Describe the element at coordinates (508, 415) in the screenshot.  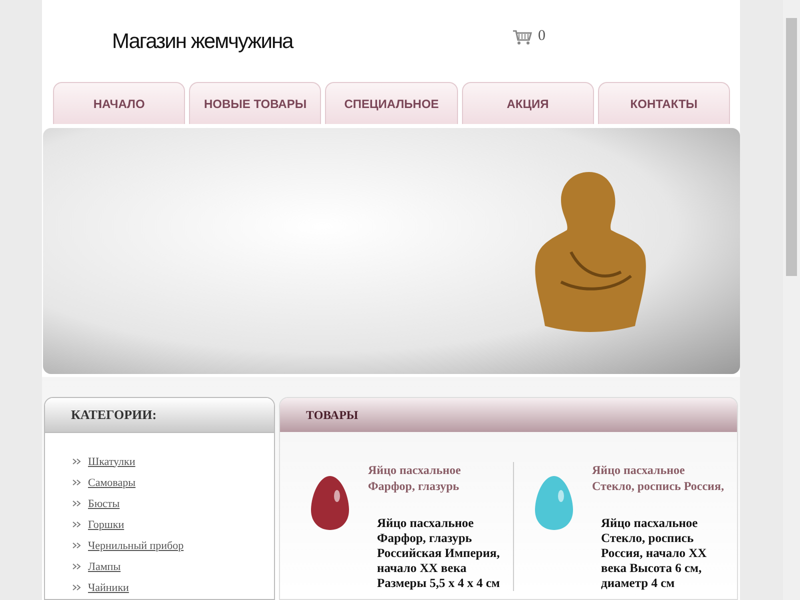
I see `products-title: ТОВАРЫ` at that location.